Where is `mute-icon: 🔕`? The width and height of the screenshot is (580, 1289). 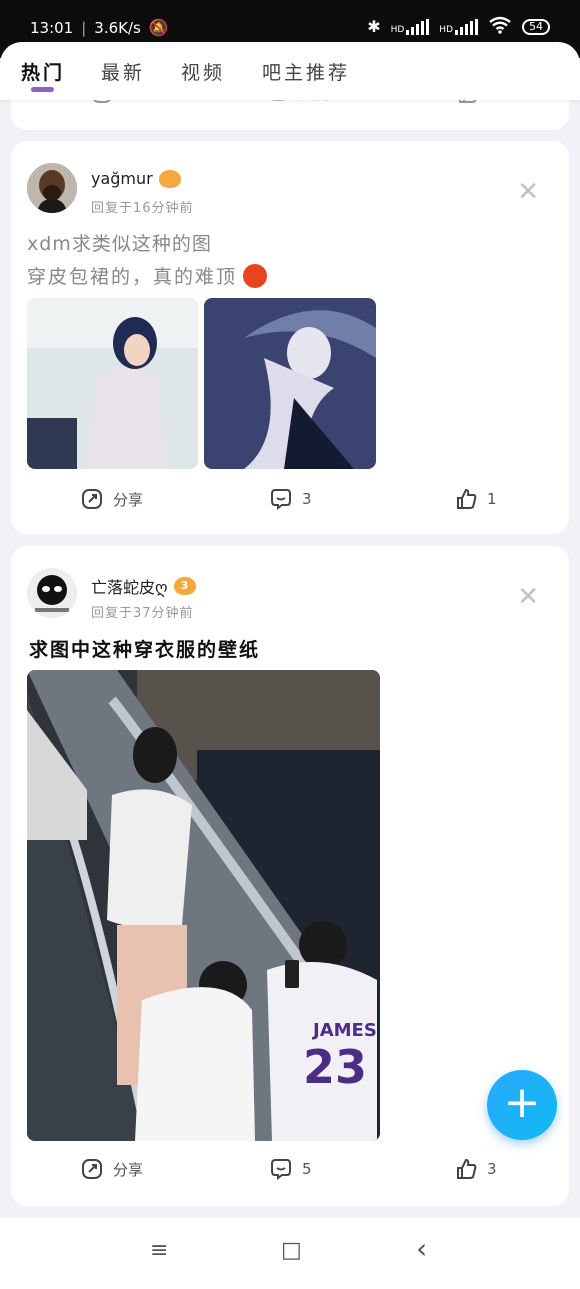 mute-icon: 🔕 is located at coordinates (158, 27).